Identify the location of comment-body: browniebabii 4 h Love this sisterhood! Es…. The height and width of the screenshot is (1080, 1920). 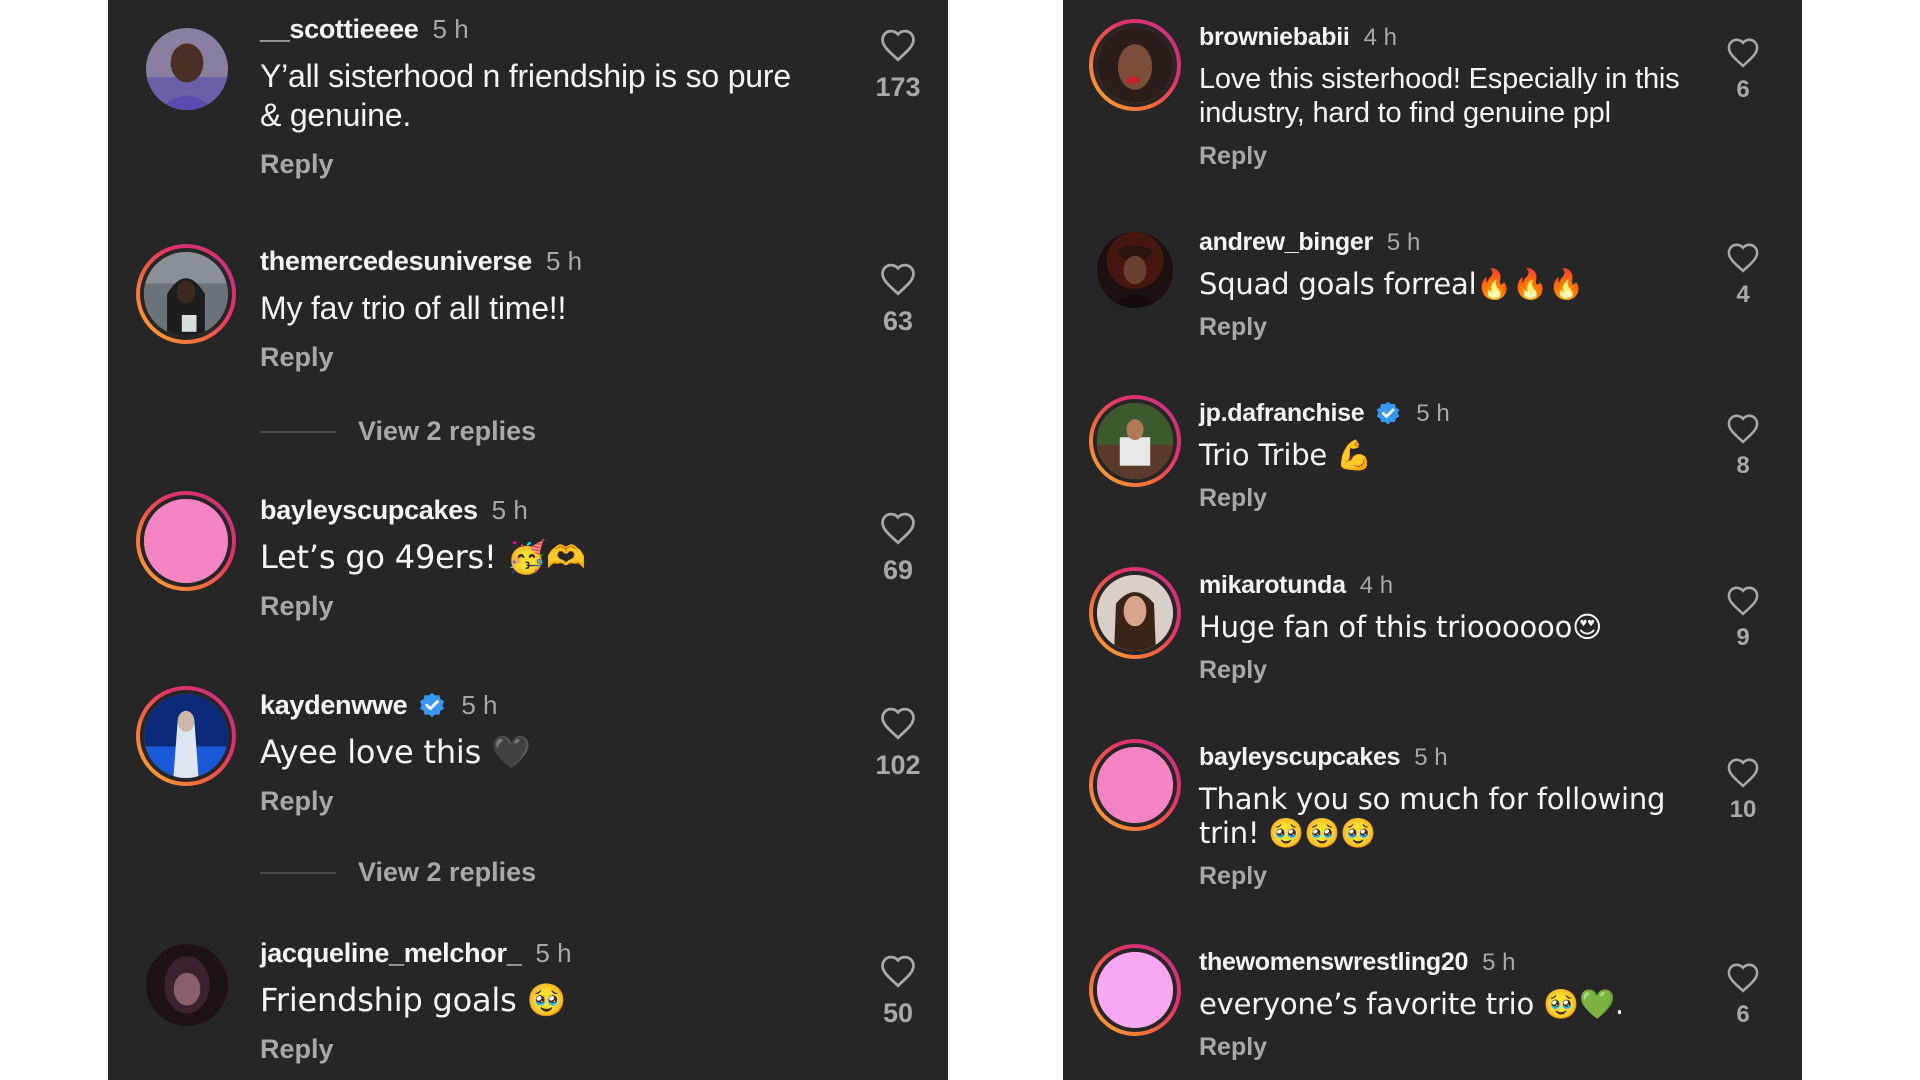
(1449, 97).